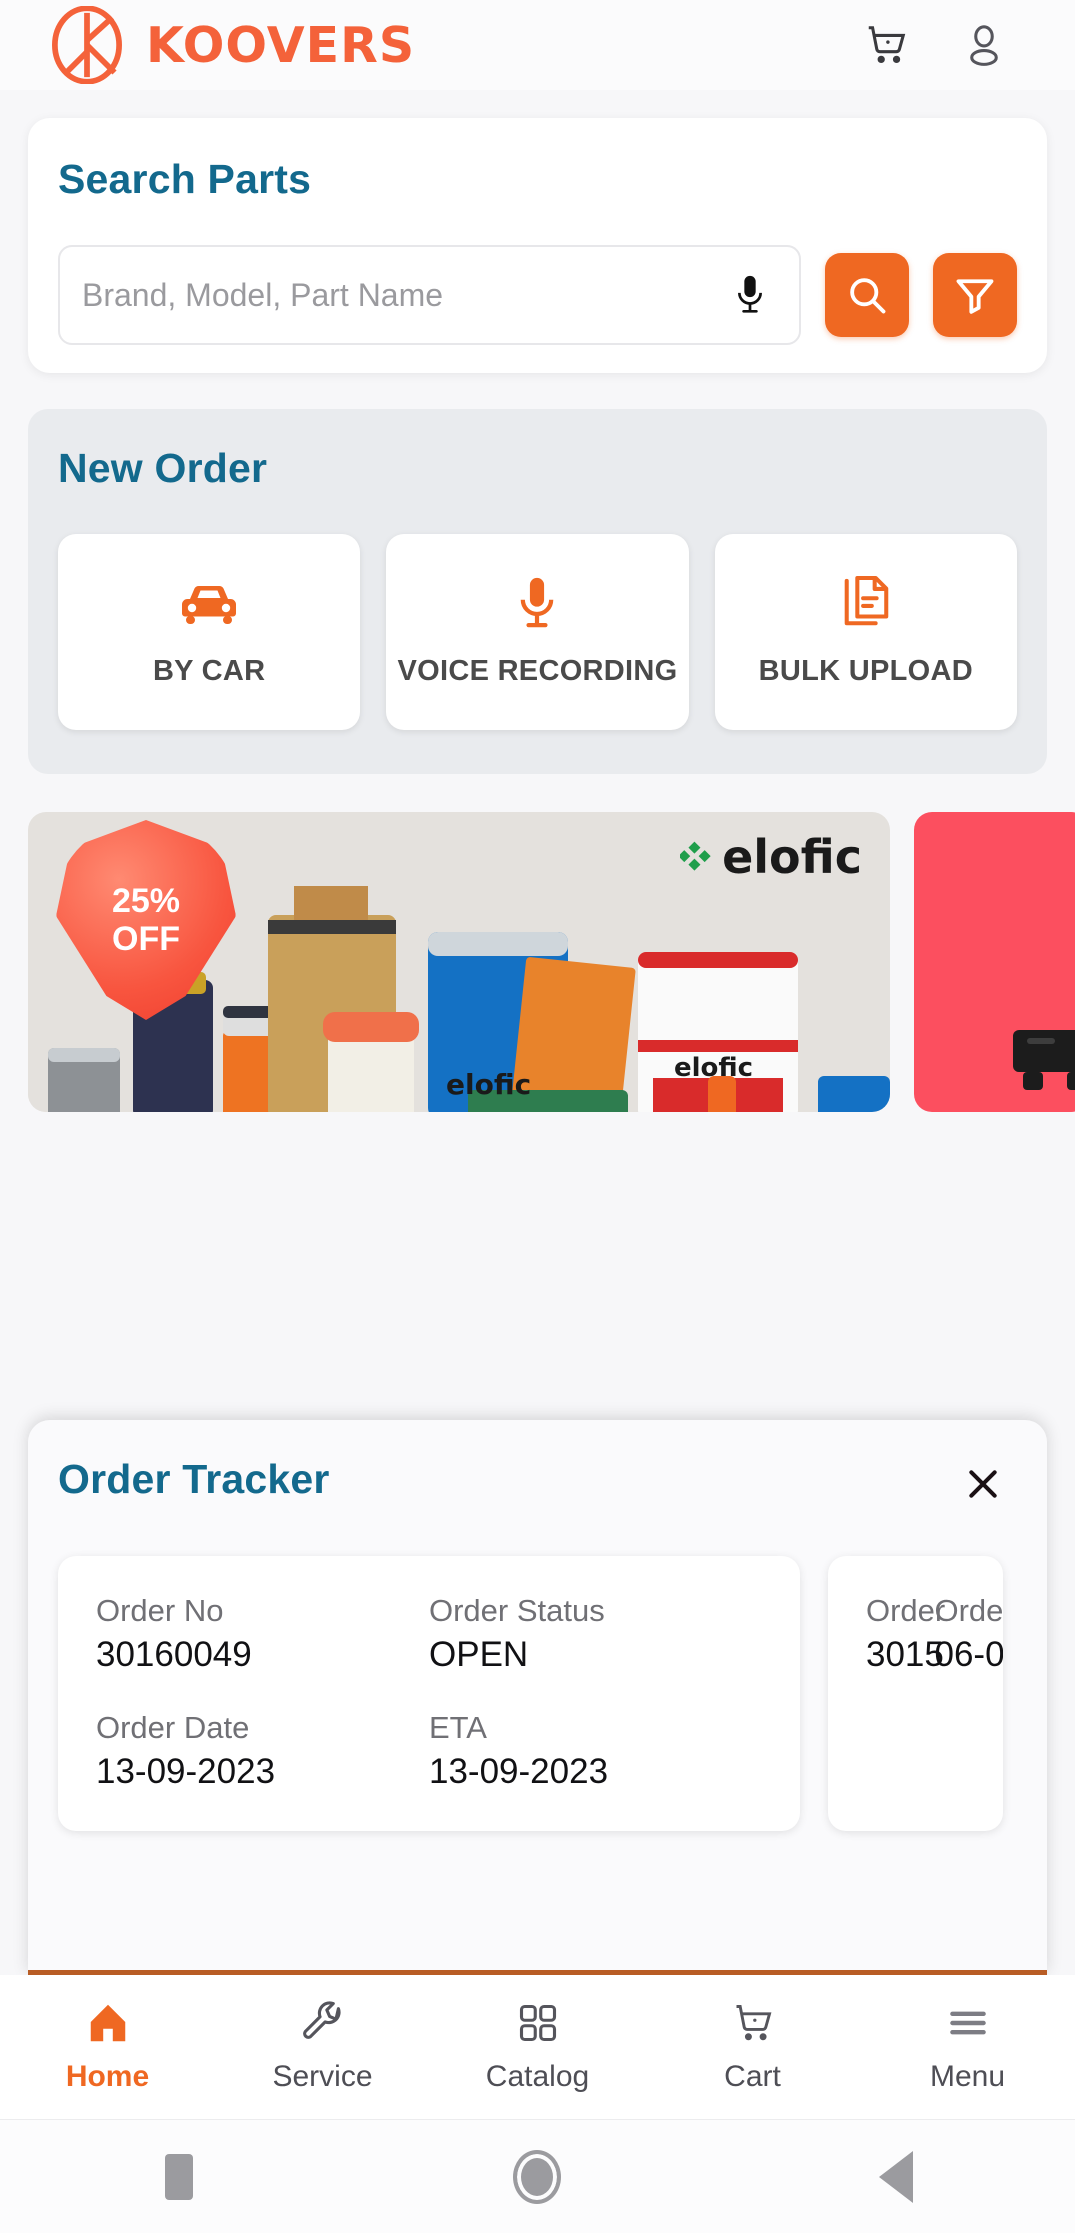 This screenshot has width=1075, height=2233. I want to click on tile-label: BY CAR, so click(209, 671).